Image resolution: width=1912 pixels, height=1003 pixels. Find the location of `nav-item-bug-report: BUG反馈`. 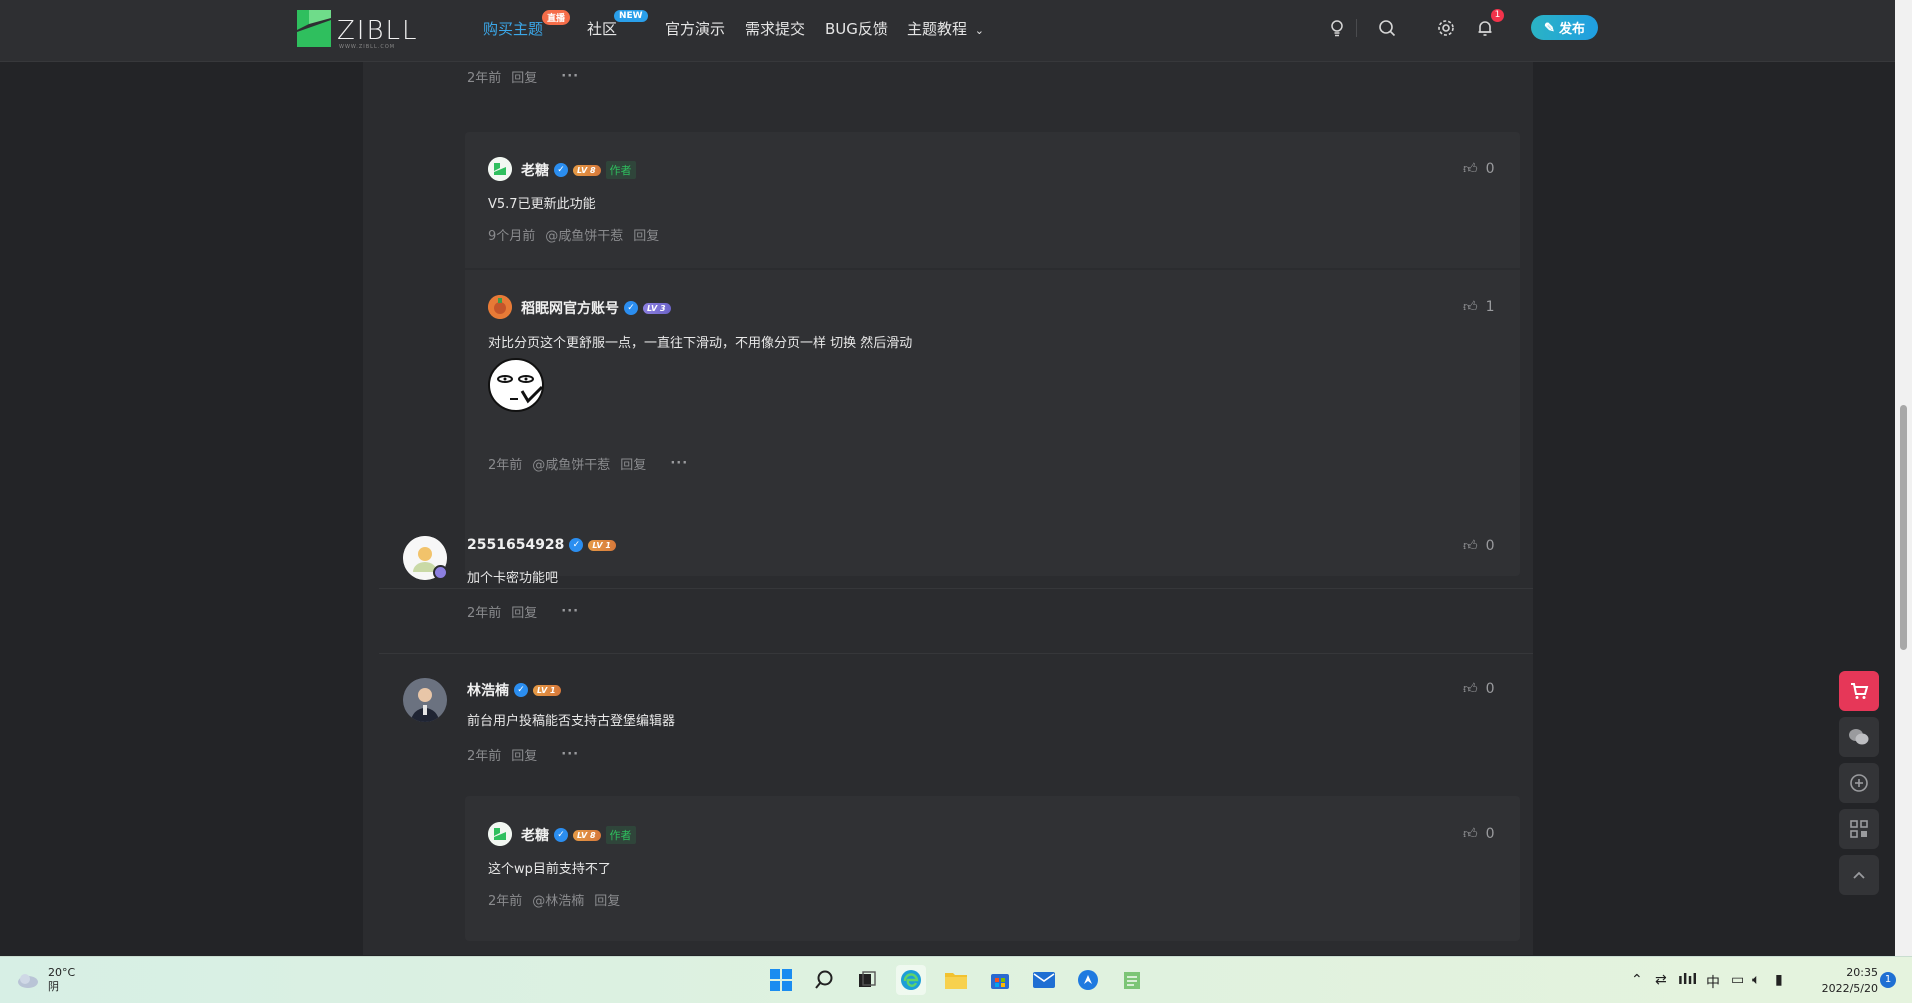

nav-item-bug-report: BUG反馈 is located at coordinates (856, 28).